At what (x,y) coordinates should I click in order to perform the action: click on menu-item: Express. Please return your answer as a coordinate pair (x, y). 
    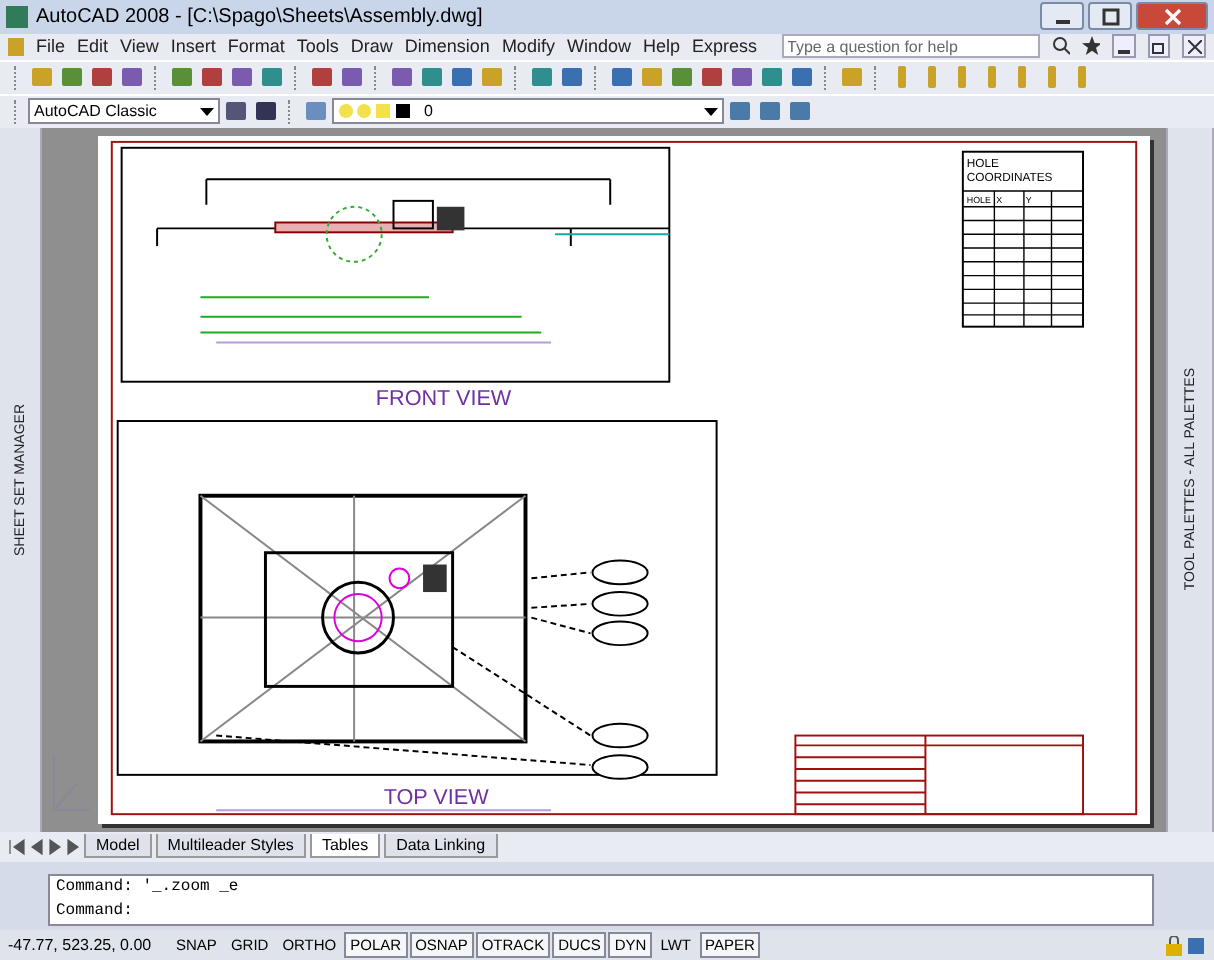
    Looking at the image, I should click on (724, 46).